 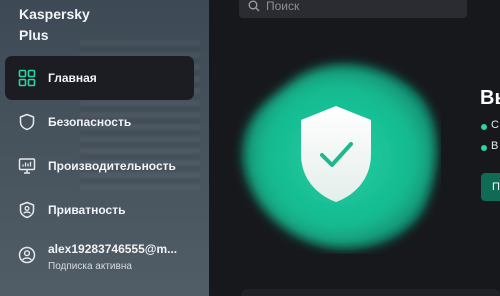 I want to click on status-heading: Вы, so click(x=490, y=98).